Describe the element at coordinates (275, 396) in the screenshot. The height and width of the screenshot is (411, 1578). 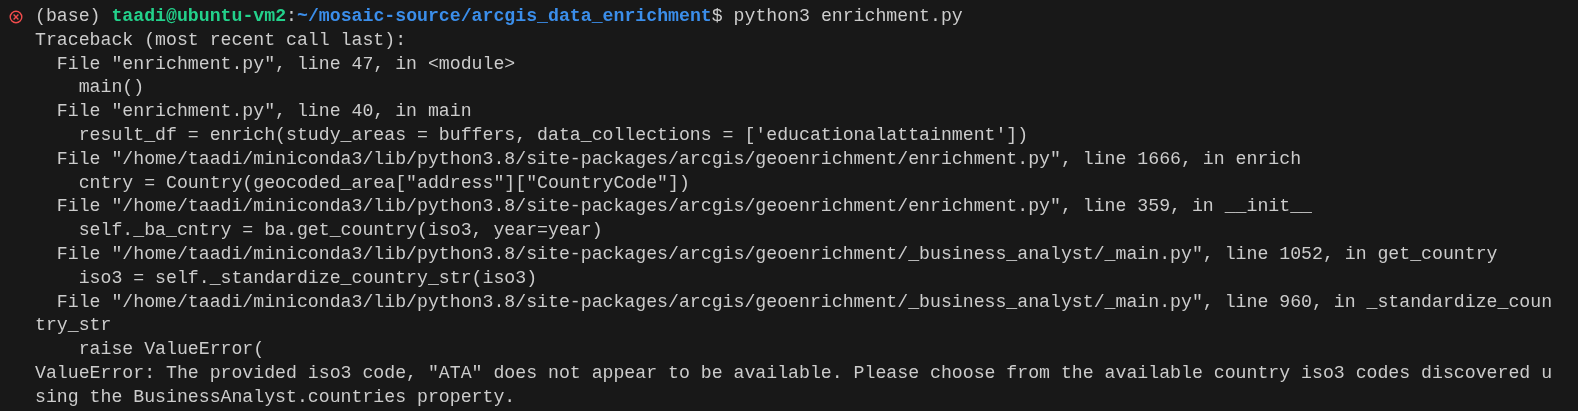
I see `terminal-line: sing the BusinessAnalyst.countries property.` at that location.